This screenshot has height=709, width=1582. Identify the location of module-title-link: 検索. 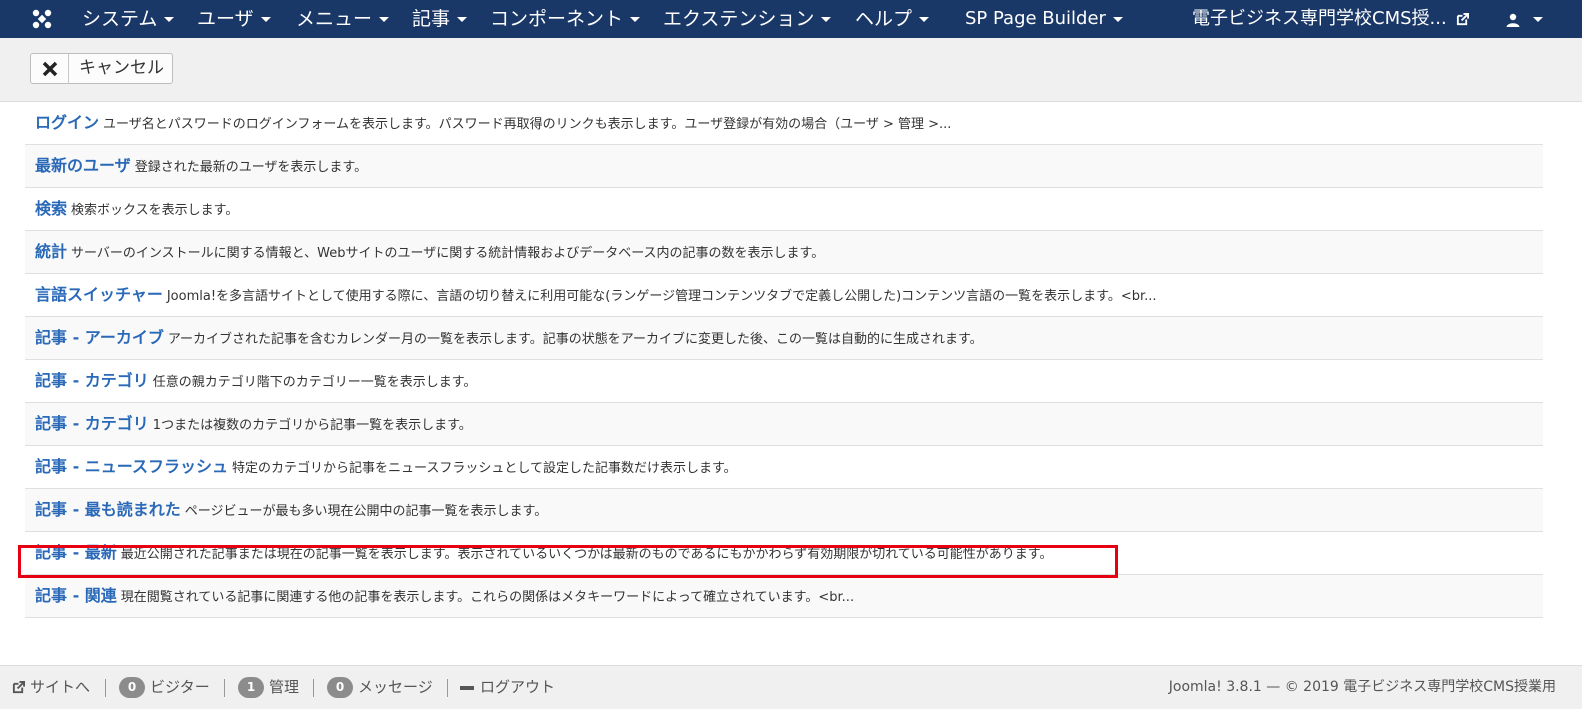
(51, 208).